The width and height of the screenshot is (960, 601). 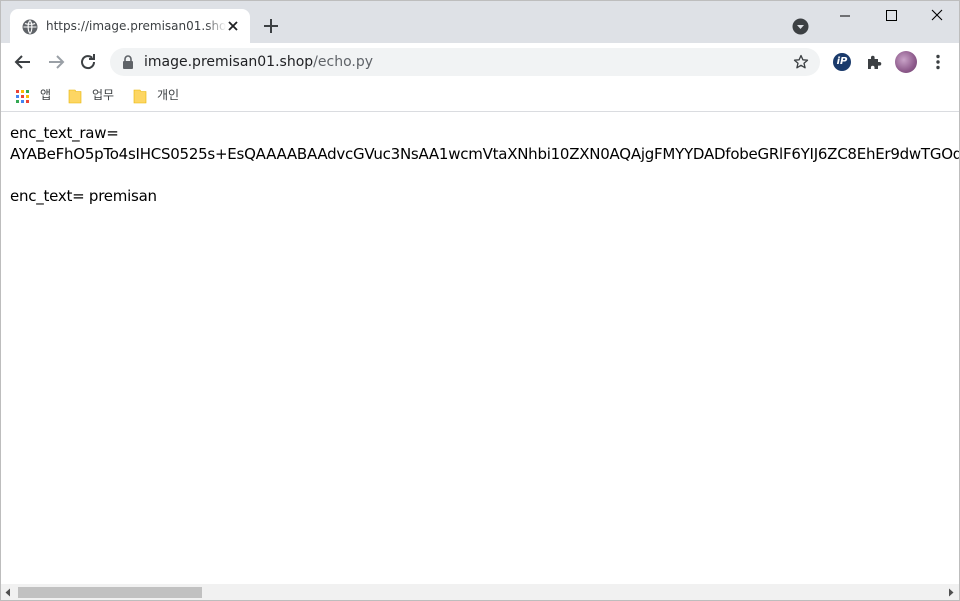 What do you see at coordinates (874, 62) in the screenshot?
I see `extensions-puzzle-icon` at bounding box center [874, 62].